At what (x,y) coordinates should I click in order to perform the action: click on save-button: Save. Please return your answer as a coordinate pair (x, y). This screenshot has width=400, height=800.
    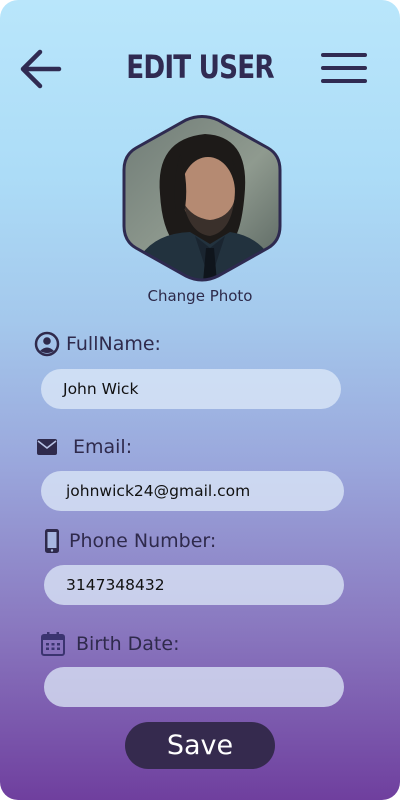
    Looking at the image, I should click on (200, 745).